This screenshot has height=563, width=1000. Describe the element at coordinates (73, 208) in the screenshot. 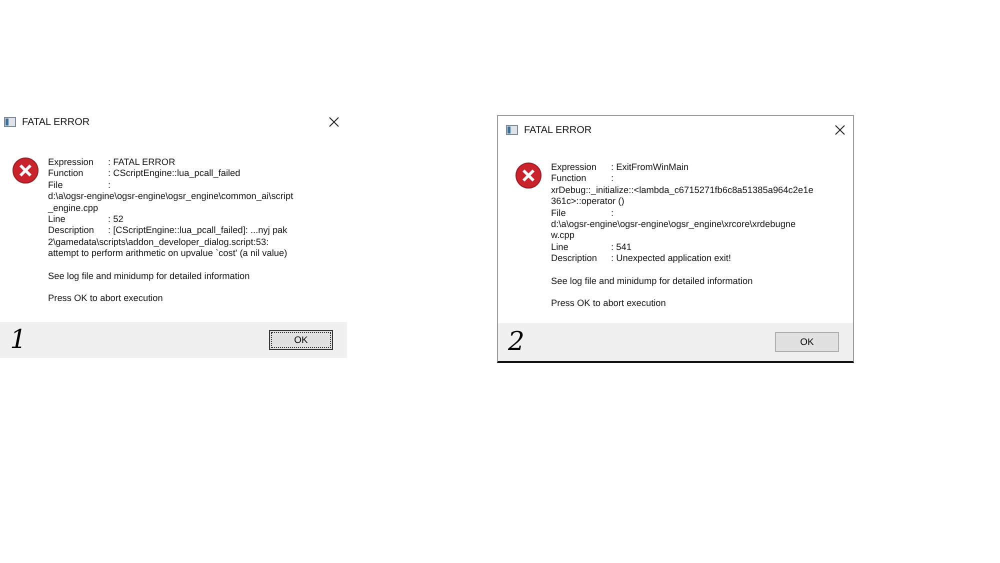

I see `field-value: _engine.cpp` at that location.